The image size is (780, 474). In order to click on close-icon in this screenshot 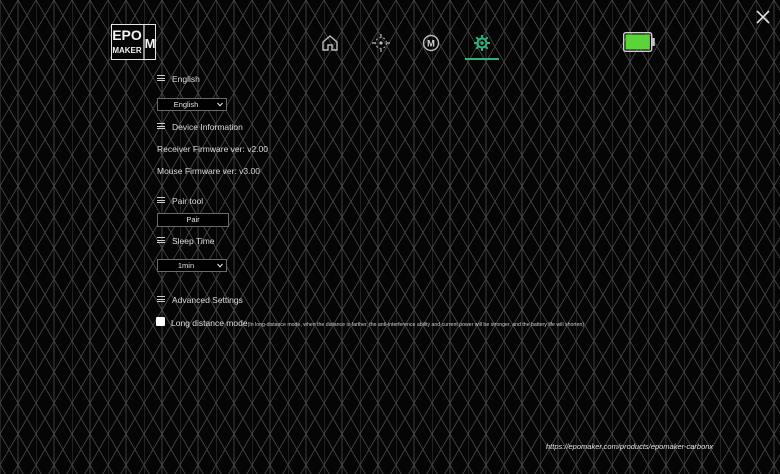, I will do `click(763, 17)`.